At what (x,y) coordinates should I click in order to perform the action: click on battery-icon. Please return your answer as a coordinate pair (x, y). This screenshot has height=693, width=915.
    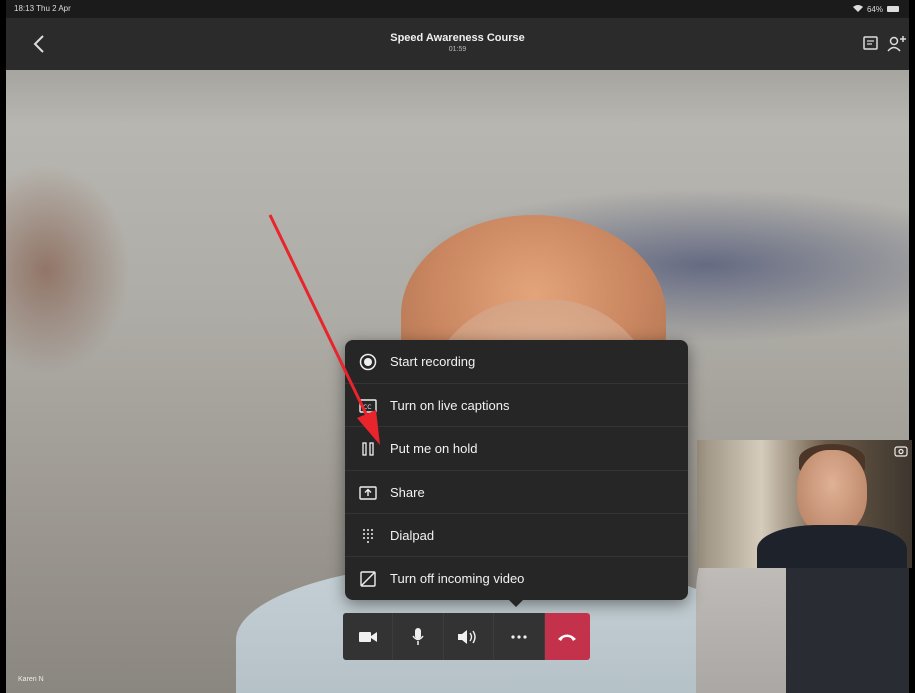
    Looking at the image, I should click on (893, 9).